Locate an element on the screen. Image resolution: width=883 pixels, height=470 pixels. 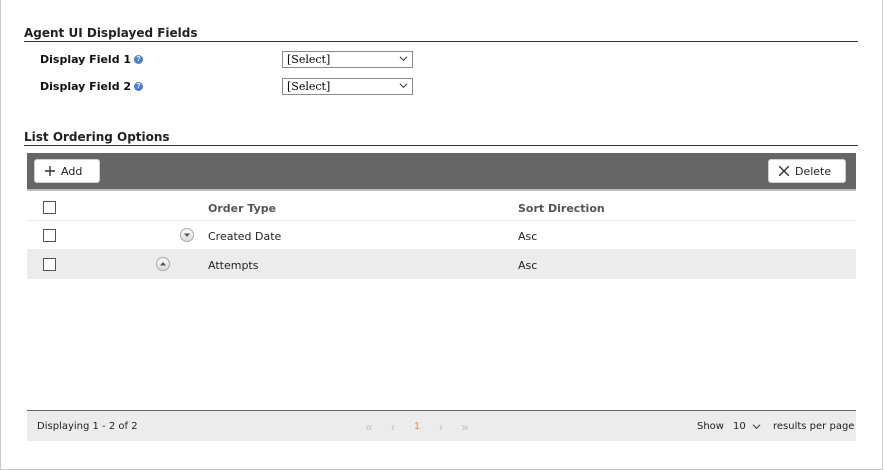
grid-header-row: Order Type Sort Direction is located at coordinates (441, 207).